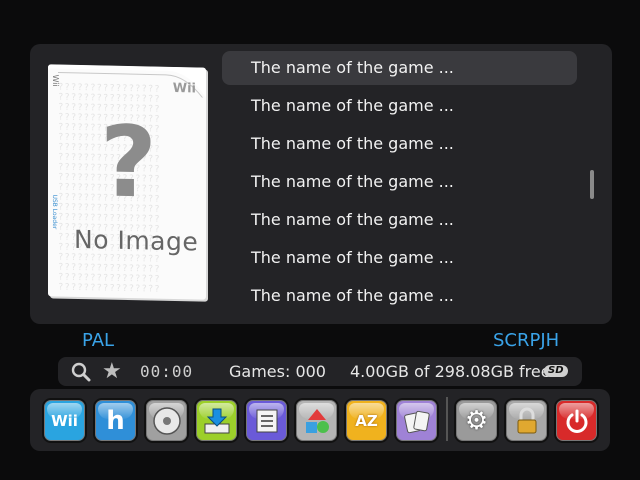  I want to click on categories-button, so click(316, 420).